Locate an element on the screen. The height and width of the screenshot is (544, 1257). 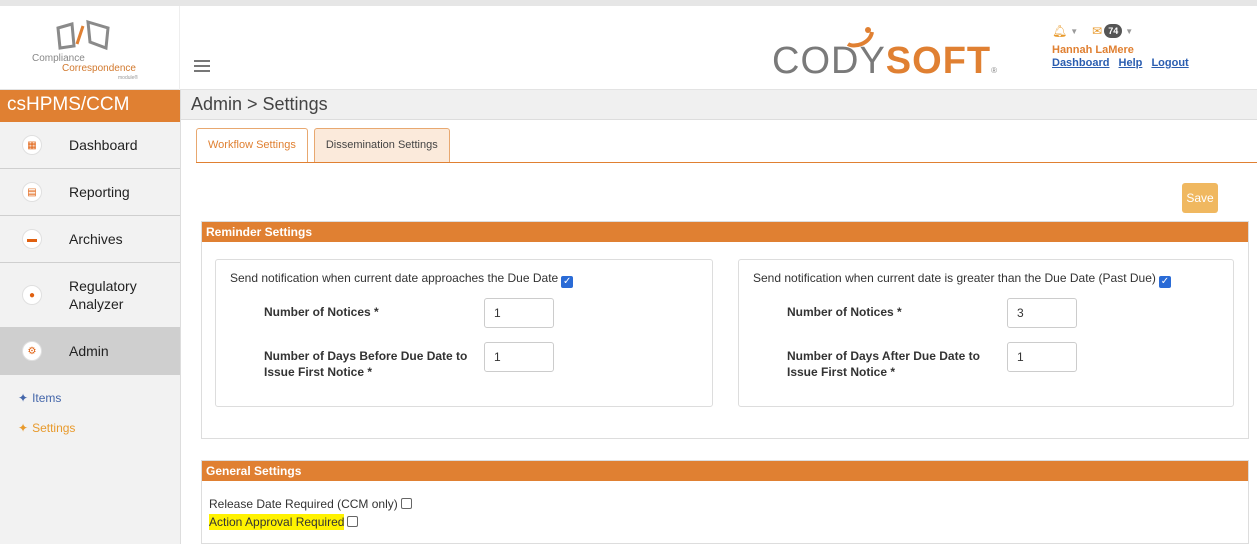
sidebar-item-label: Archives is located at coordinates (96, 239).